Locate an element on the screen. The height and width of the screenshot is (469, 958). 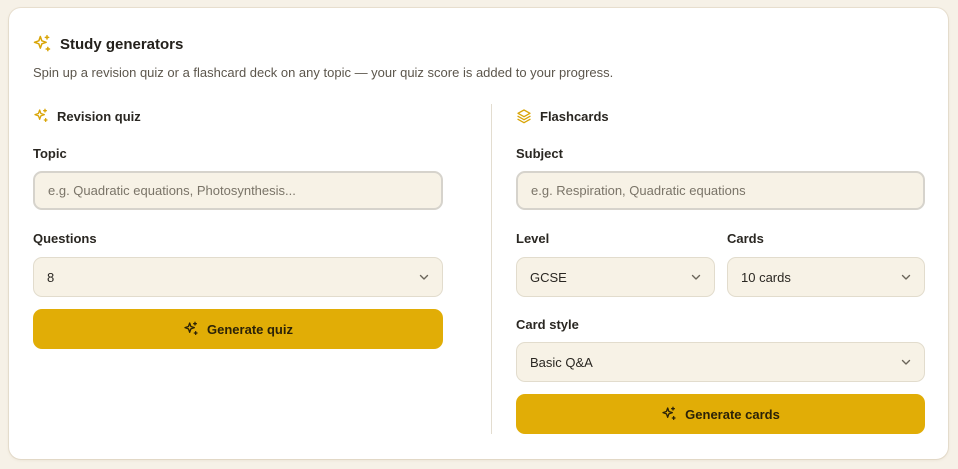
cards-select: 10 cards is located at coordinates (826, 277).